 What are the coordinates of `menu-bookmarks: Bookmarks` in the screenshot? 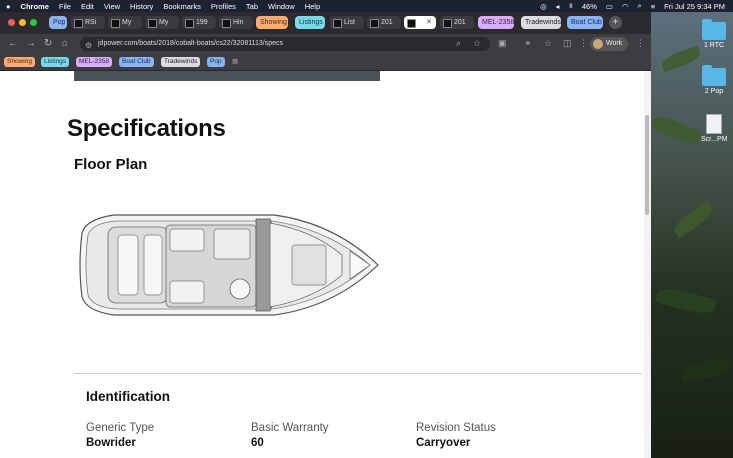 It's located at (182, 6).